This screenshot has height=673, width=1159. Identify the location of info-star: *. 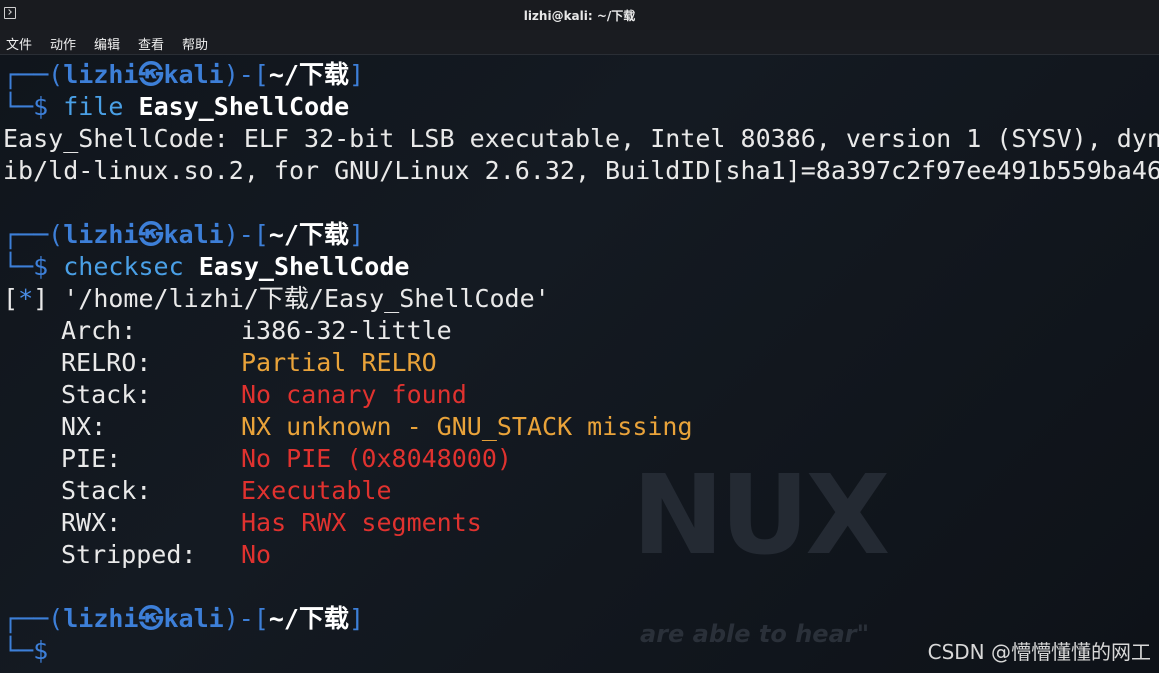
(26, 298).